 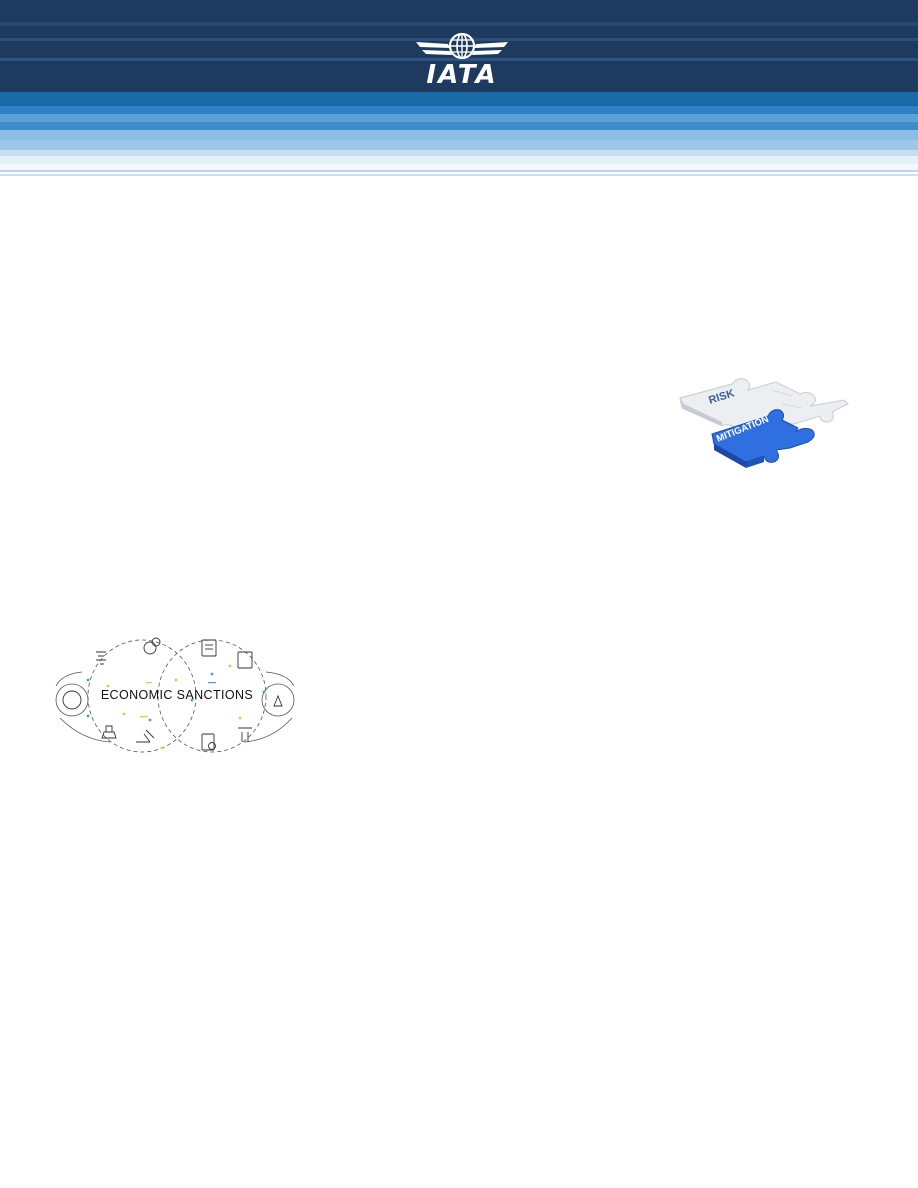 I want to click on sanctions-title: ECONOMIC SANCTIONS, so click(x=177, y=695).